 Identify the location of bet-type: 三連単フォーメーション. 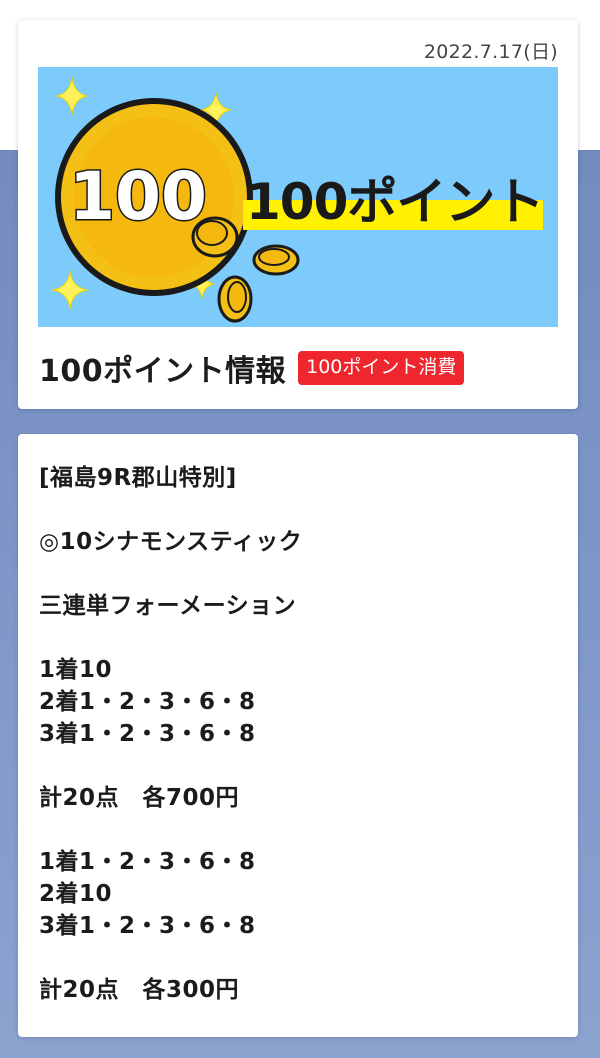
(168, 606).